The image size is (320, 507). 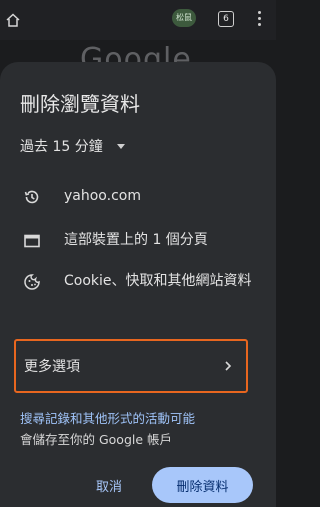 What do you see at coordinates (260, 19) in the screenshot?
I see `more-menu-icon` at bounding box center [260, 19].